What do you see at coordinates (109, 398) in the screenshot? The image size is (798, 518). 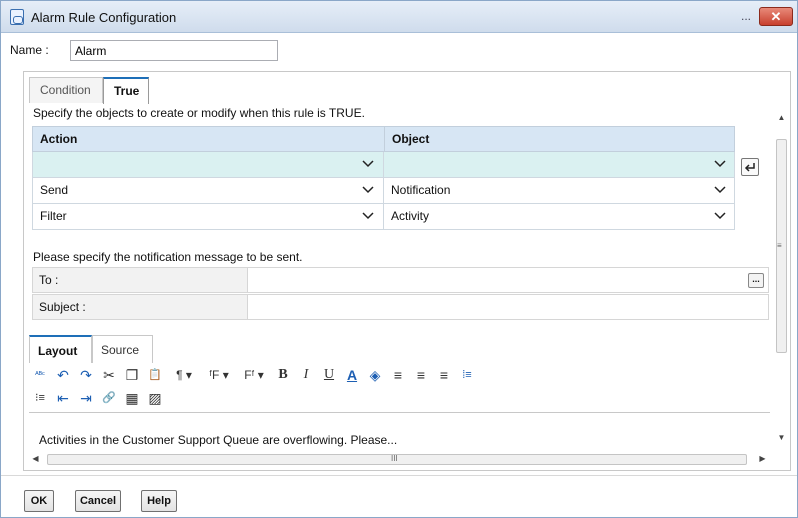 I see `insert-link-icon: 🔗` at bounding box center [109, 398].